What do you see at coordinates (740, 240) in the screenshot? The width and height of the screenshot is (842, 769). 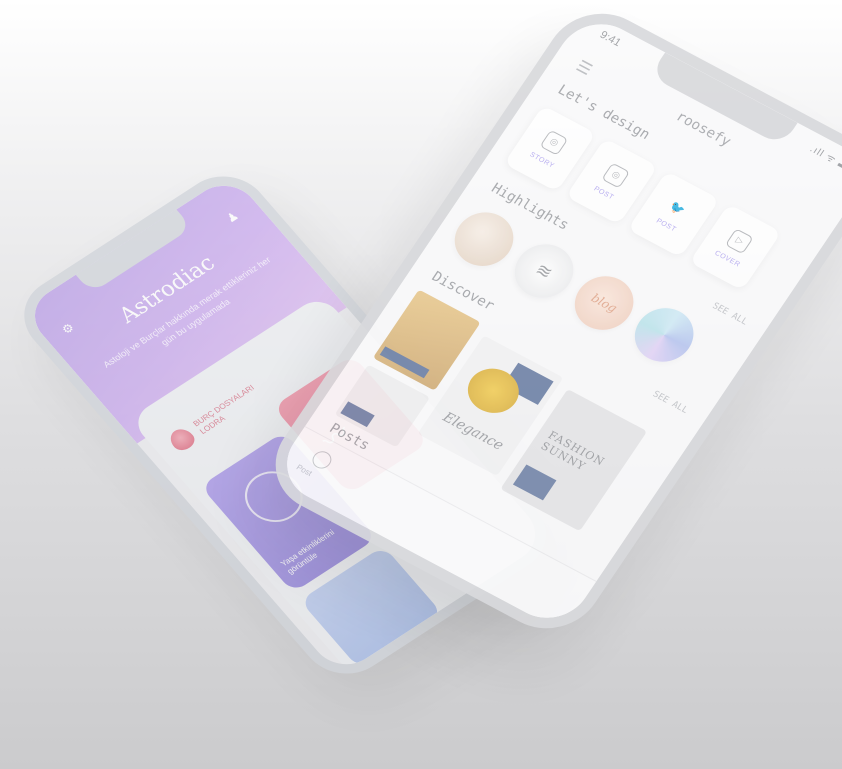 I see `youtube-icon: ▷` at bounding box center [740, 240].